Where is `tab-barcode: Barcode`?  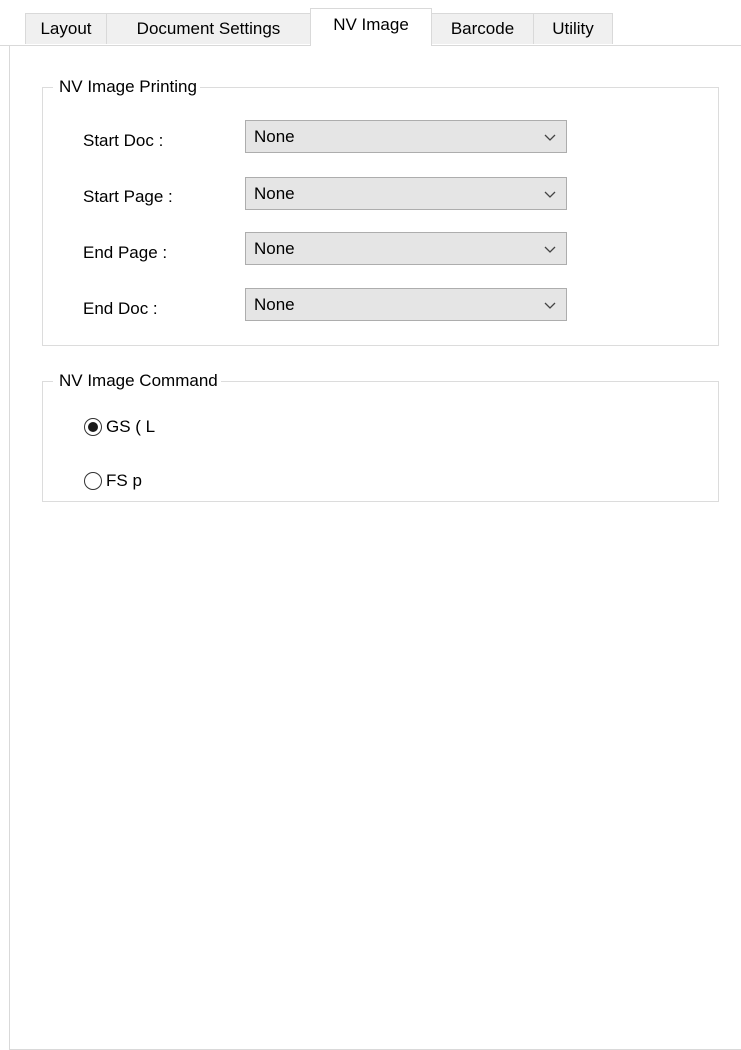 tab-barcode: Barcode is located at coordinates (482, 28).